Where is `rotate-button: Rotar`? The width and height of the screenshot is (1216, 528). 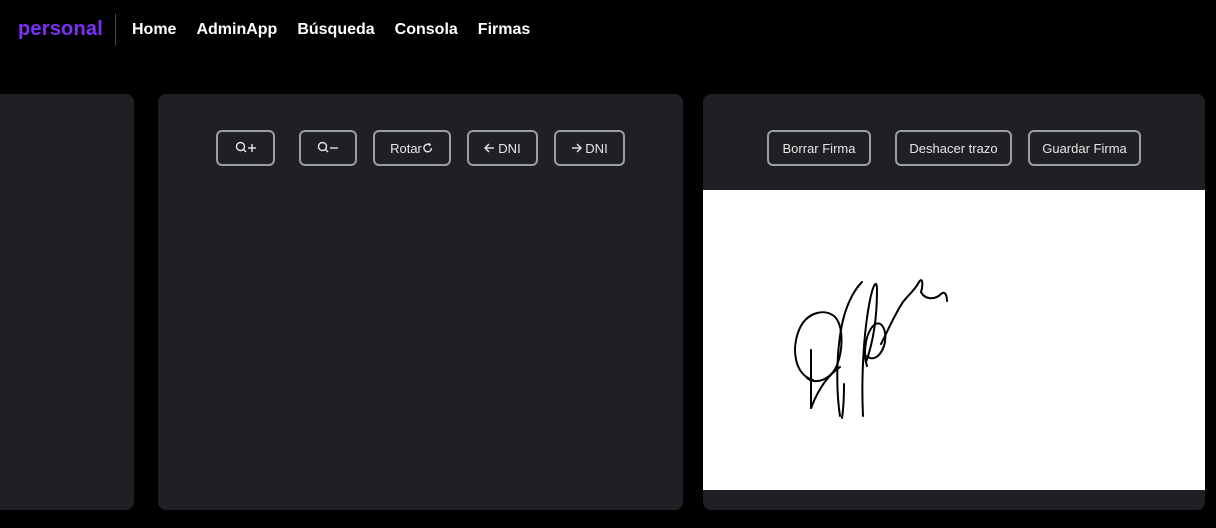
rotate-button: Rotar is located at coordinates (412, 148).